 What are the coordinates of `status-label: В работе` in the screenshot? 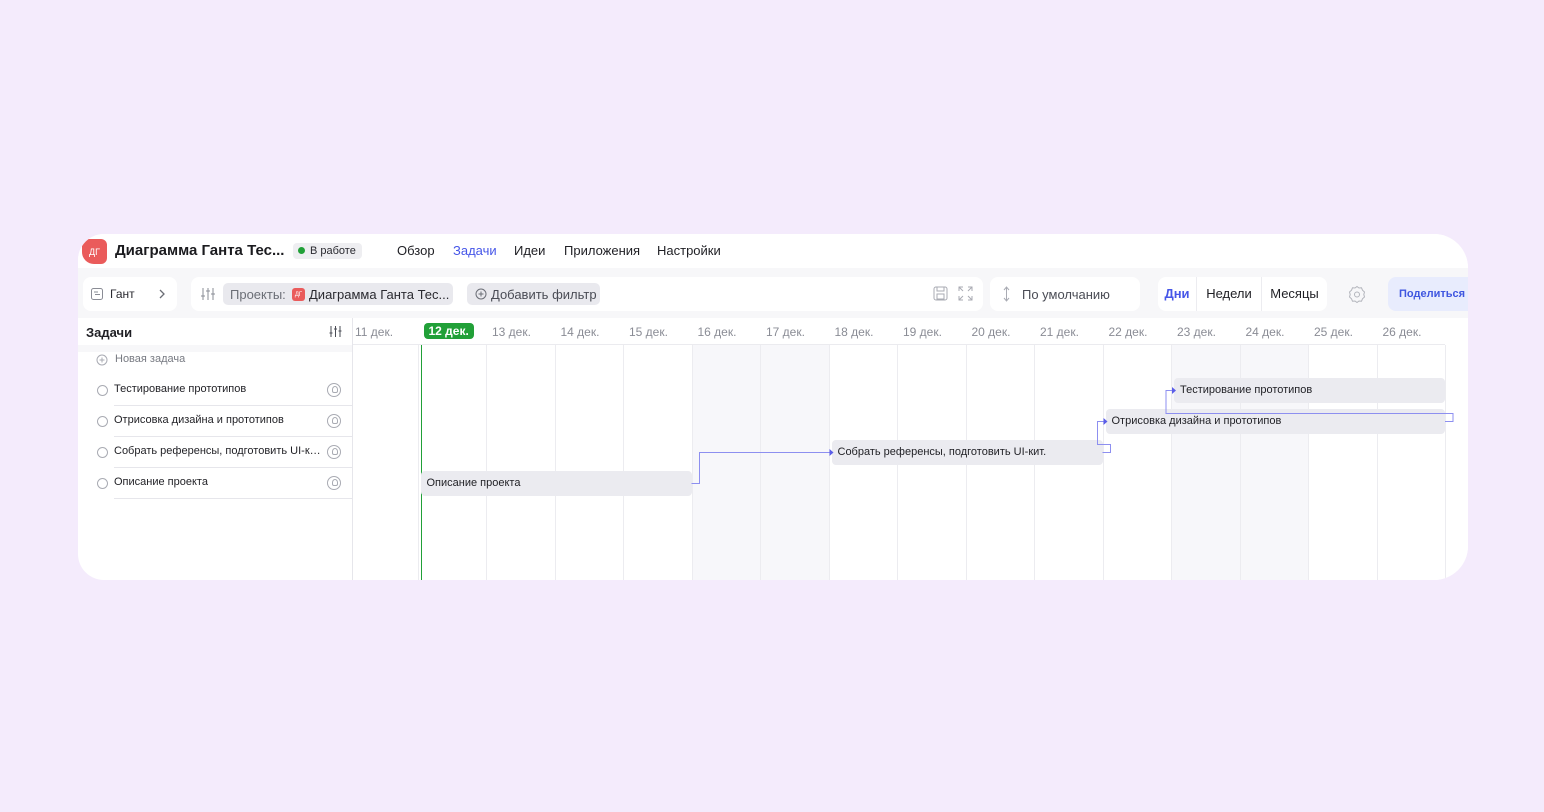 It's located at (333, 251).